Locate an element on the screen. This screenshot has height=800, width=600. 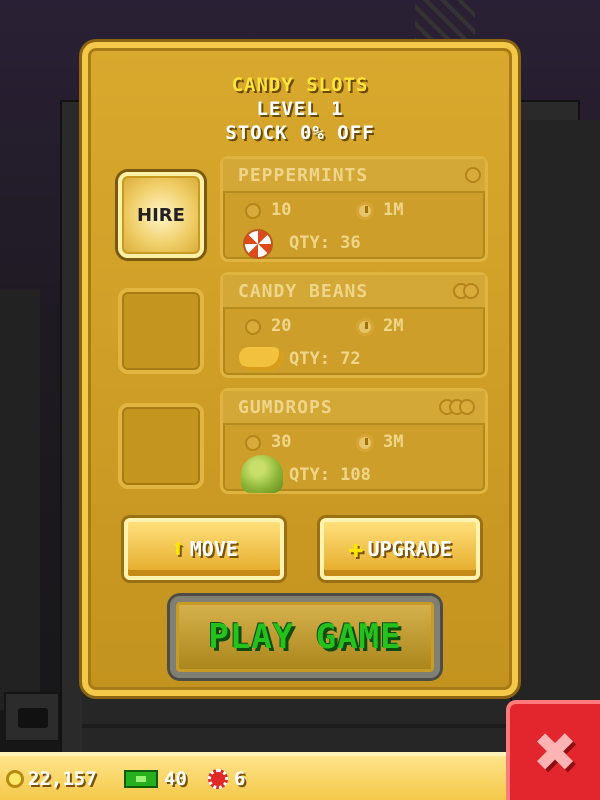
item-header: CANDY BEANS is located at coordinates (354, 292).